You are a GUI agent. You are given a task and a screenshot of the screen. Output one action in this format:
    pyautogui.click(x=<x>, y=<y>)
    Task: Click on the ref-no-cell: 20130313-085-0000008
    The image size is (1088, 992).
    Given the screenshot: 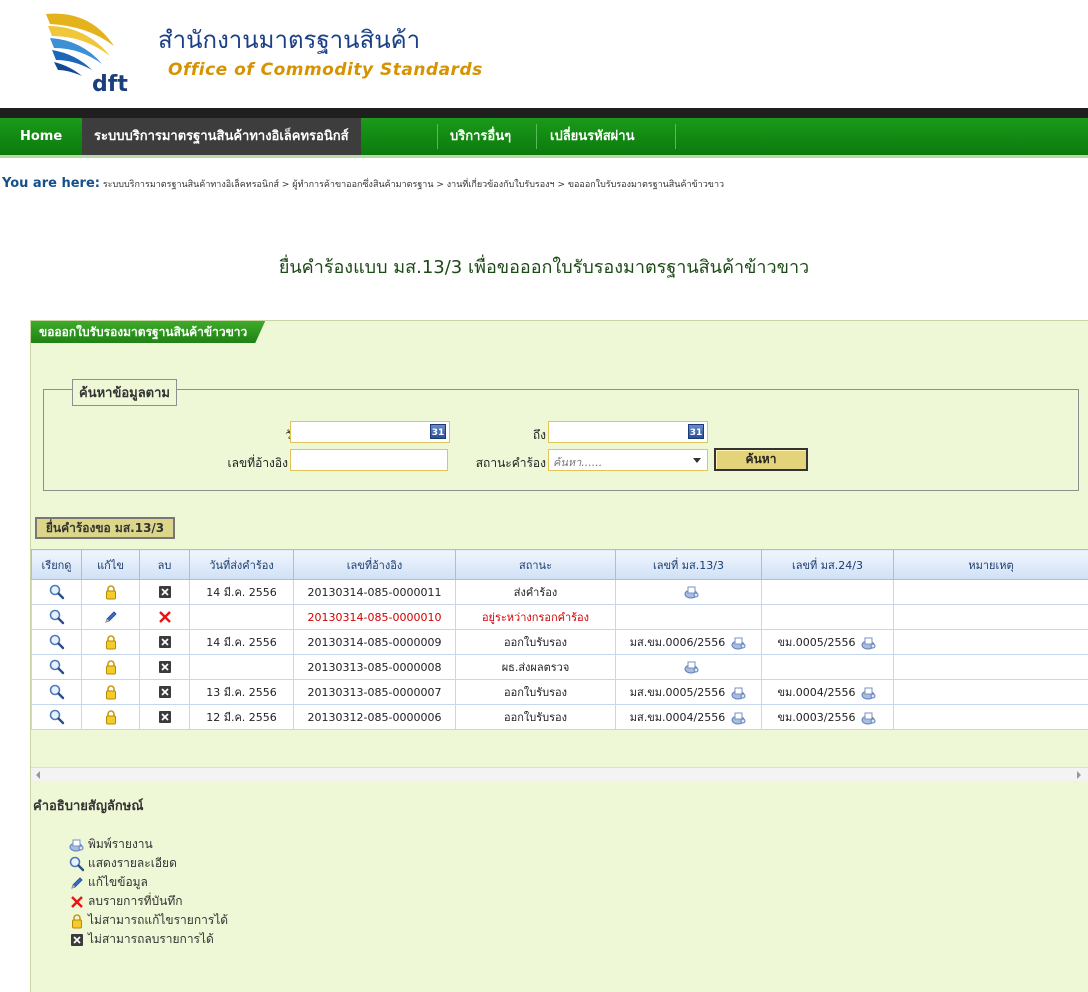 What is the action you would take?
    pyautogui.click(x=374, y=667)
    